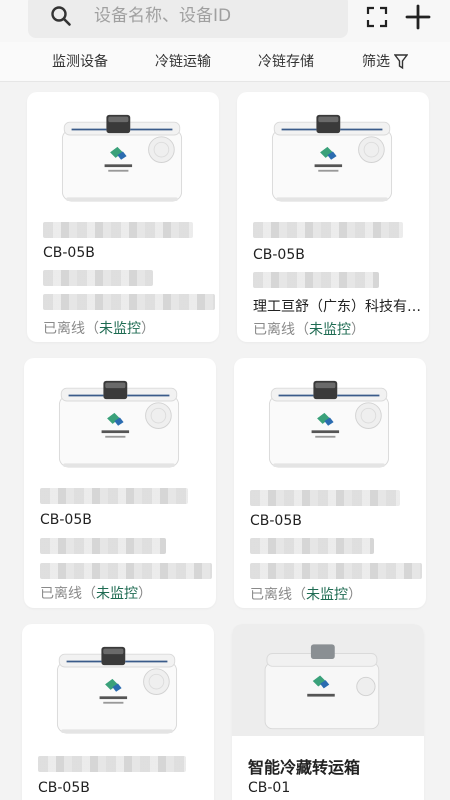  I want to click on search-input, so click(219, 16).